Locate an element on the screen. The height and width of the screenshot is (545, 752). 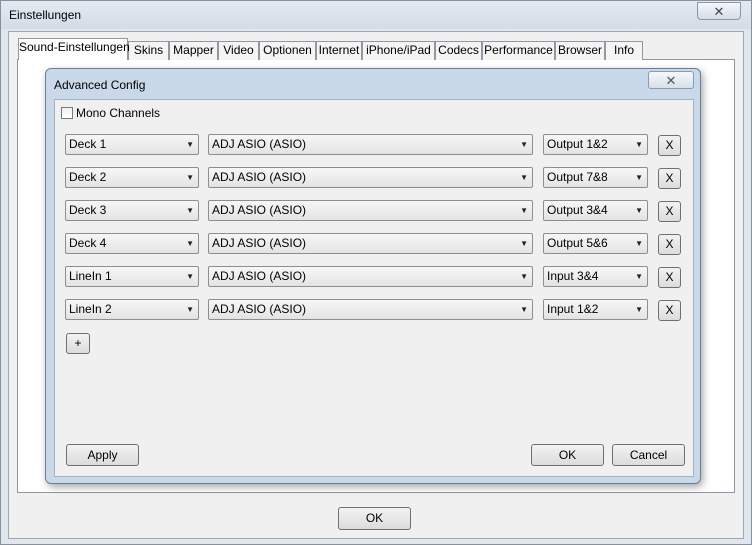
channel-select-5: Input 3&4 ▼ is located at coordinates (595, 276).